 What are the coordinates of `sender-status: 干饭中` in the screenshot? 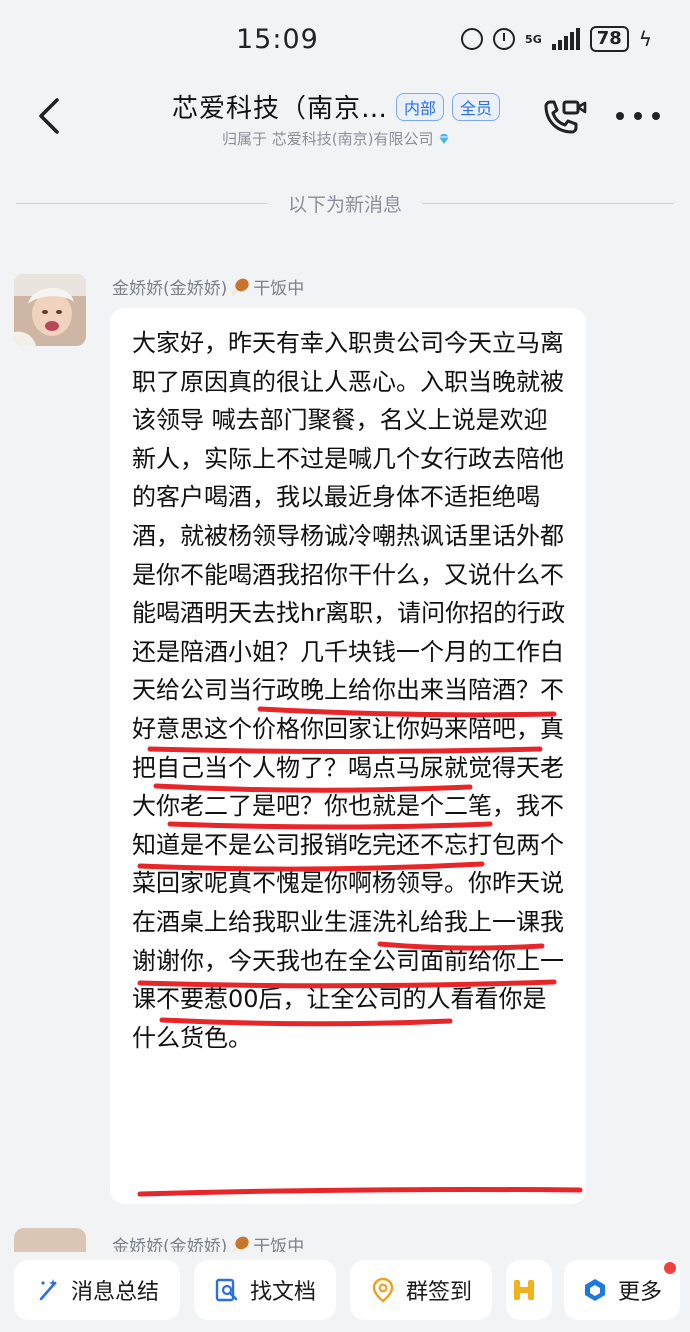 It's located at (279, 289).